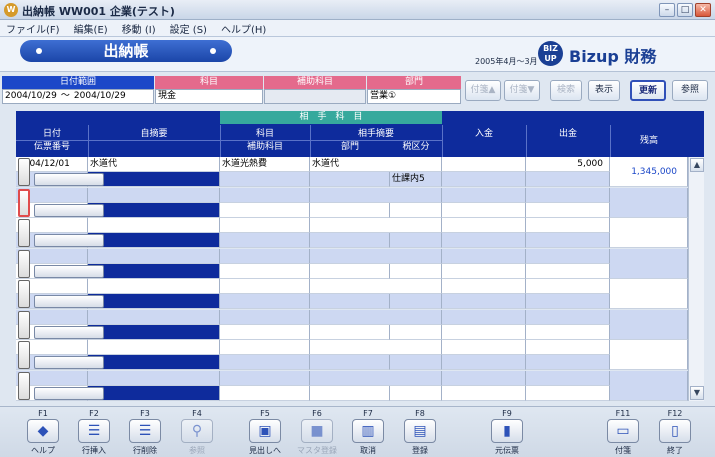  I want to click on tag-down-button: 付箋▼, so click(522, 90).